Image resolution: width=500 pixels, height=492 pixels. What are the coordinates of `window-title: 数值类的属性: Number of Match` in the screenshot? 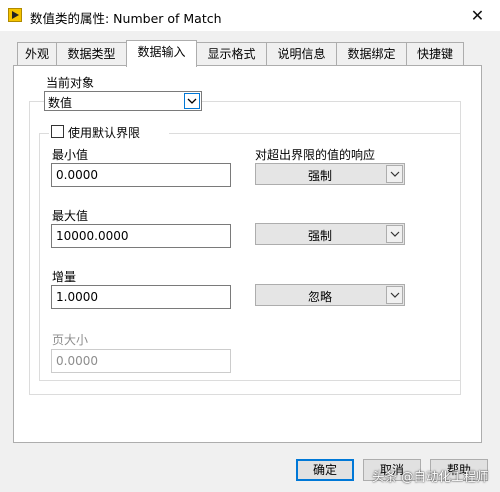 It's located at (126, 18).